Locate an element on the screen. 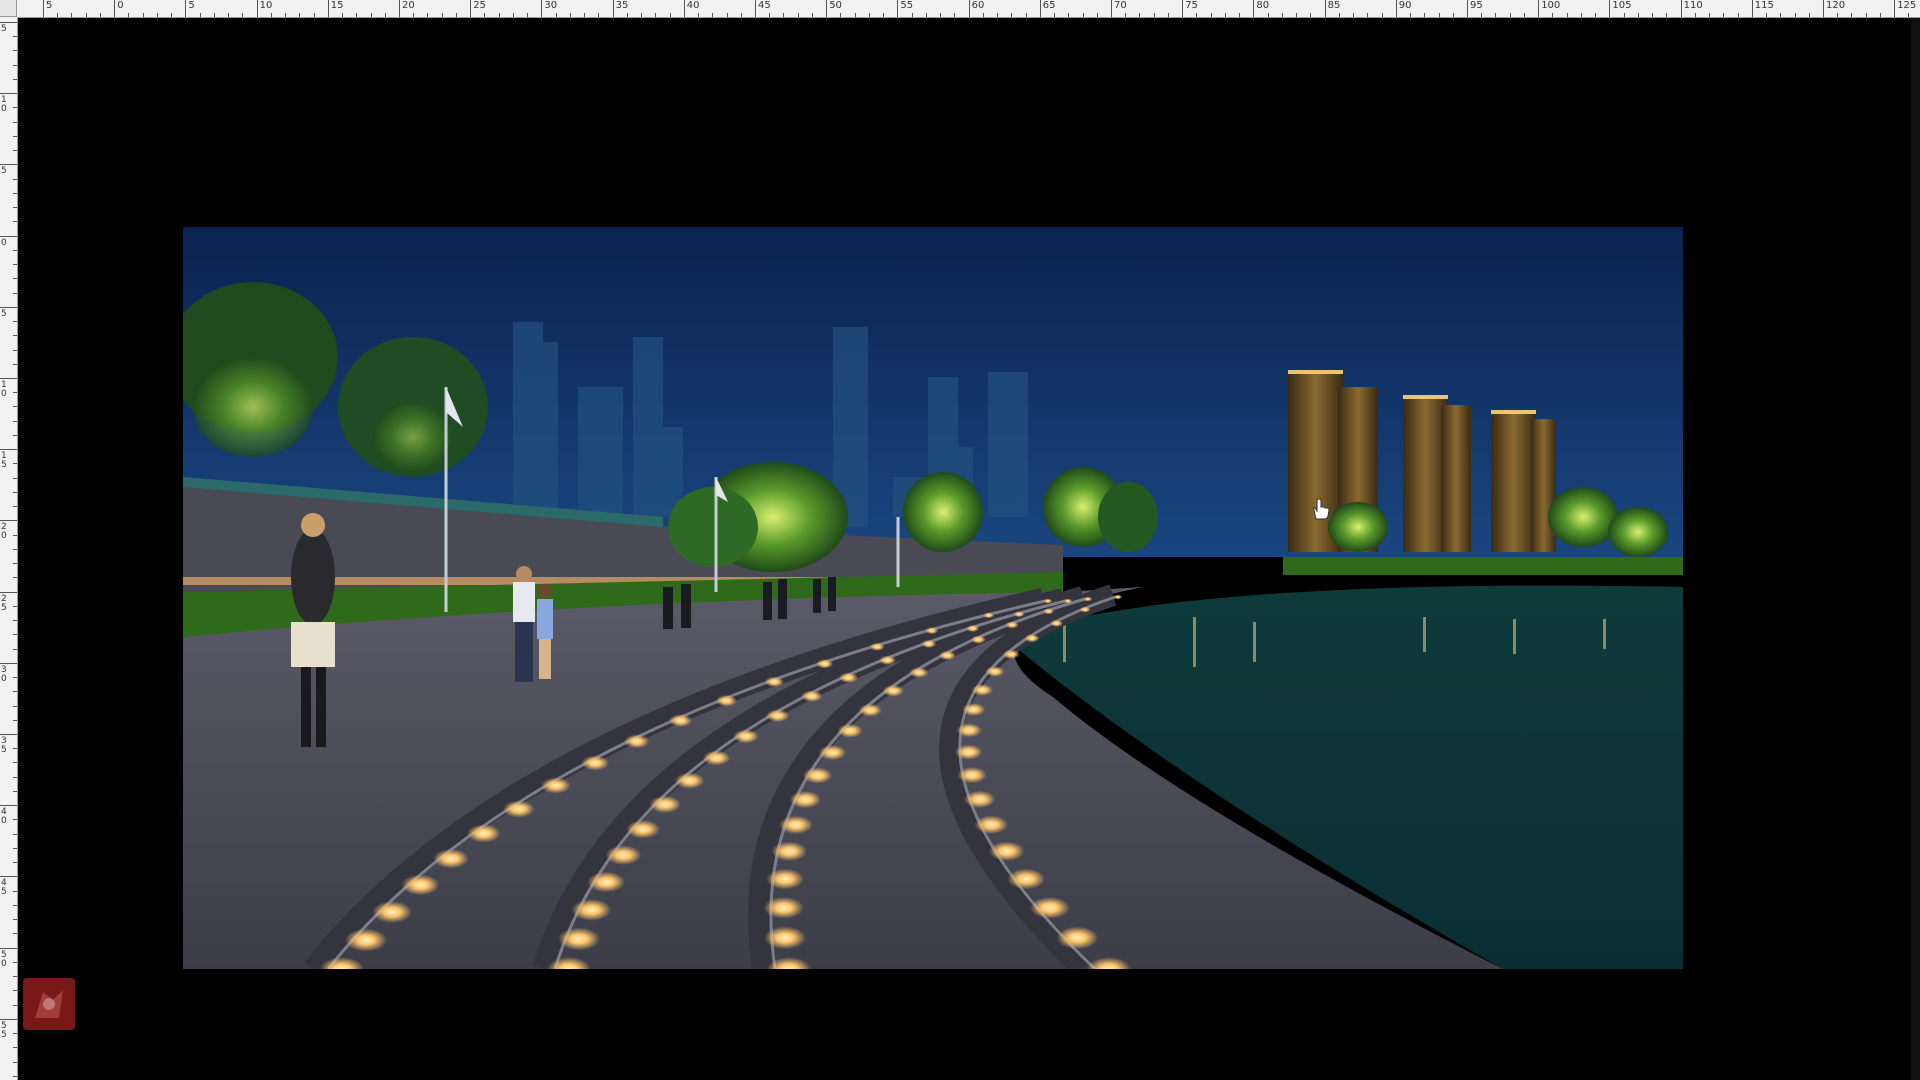 The height and width of the screenshot is (1080, 1920). ruler-top-label: 30 is located at coordinates (551, 5).